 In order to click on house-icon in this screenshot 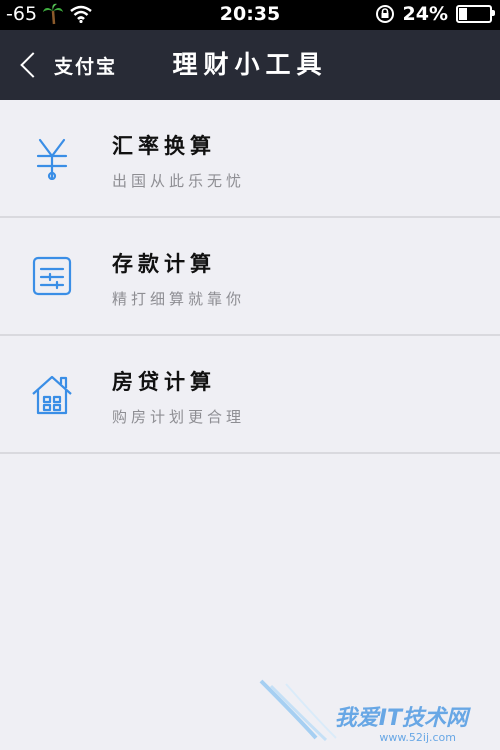, I will do `click(52, 395)`.